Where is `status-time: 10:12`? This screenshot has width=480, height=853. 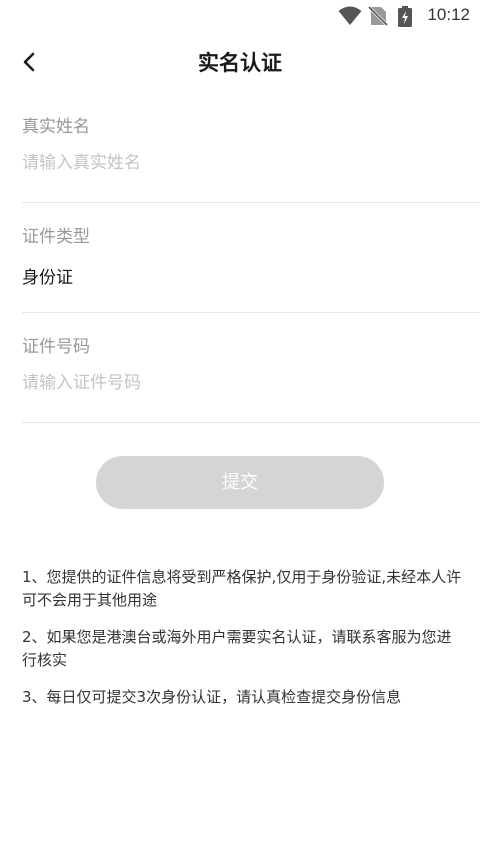
status-time: 10:12 is located at coordinates (448, 14).